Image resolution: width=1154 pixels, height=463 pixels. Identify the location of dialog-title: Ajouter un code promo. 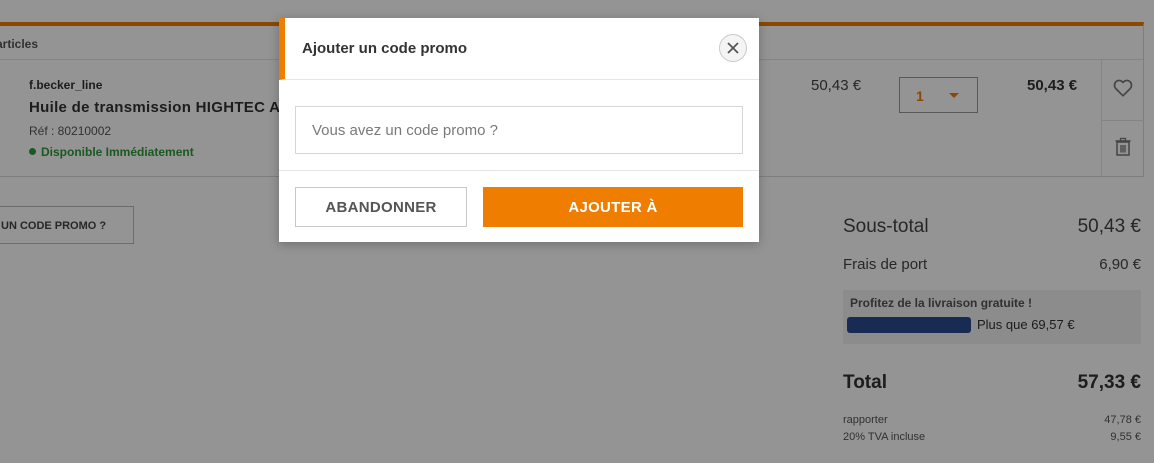
(384, 48).